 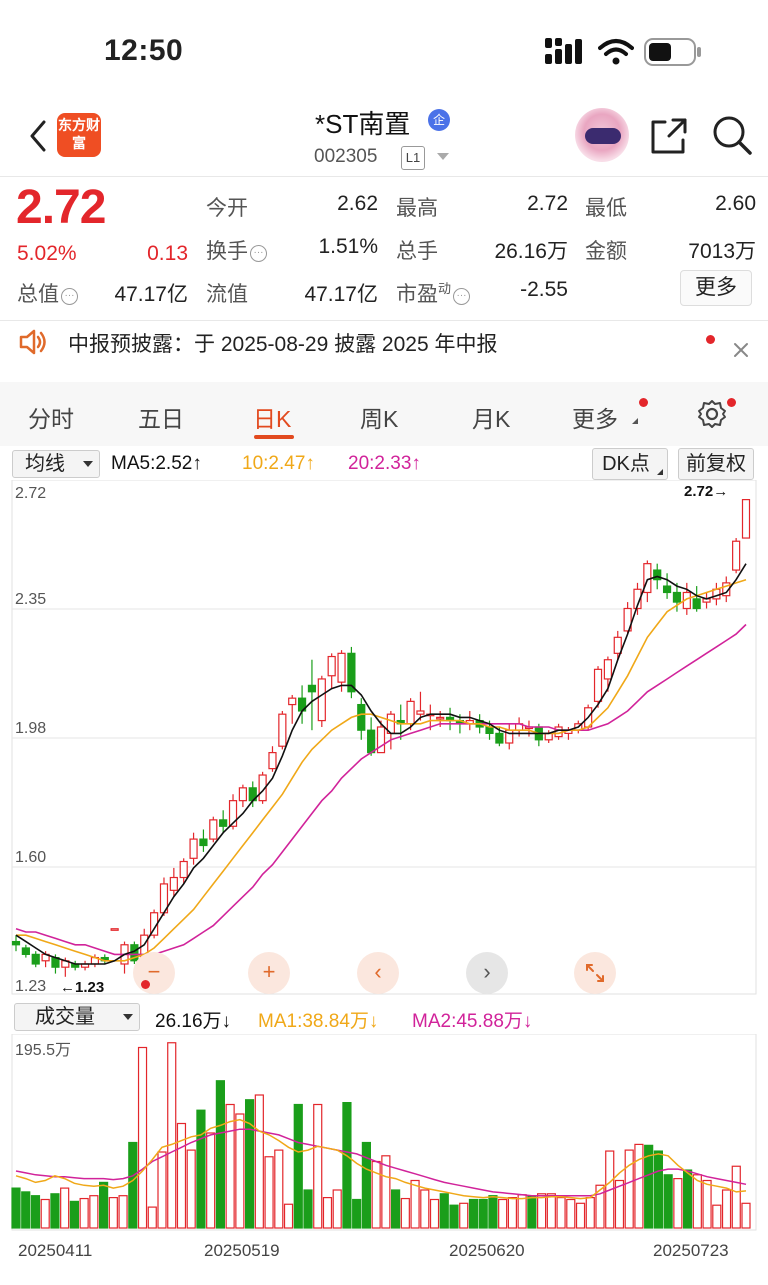 I want to click on volume-indicator-select: 成交量, so click(x=77, y=1017).